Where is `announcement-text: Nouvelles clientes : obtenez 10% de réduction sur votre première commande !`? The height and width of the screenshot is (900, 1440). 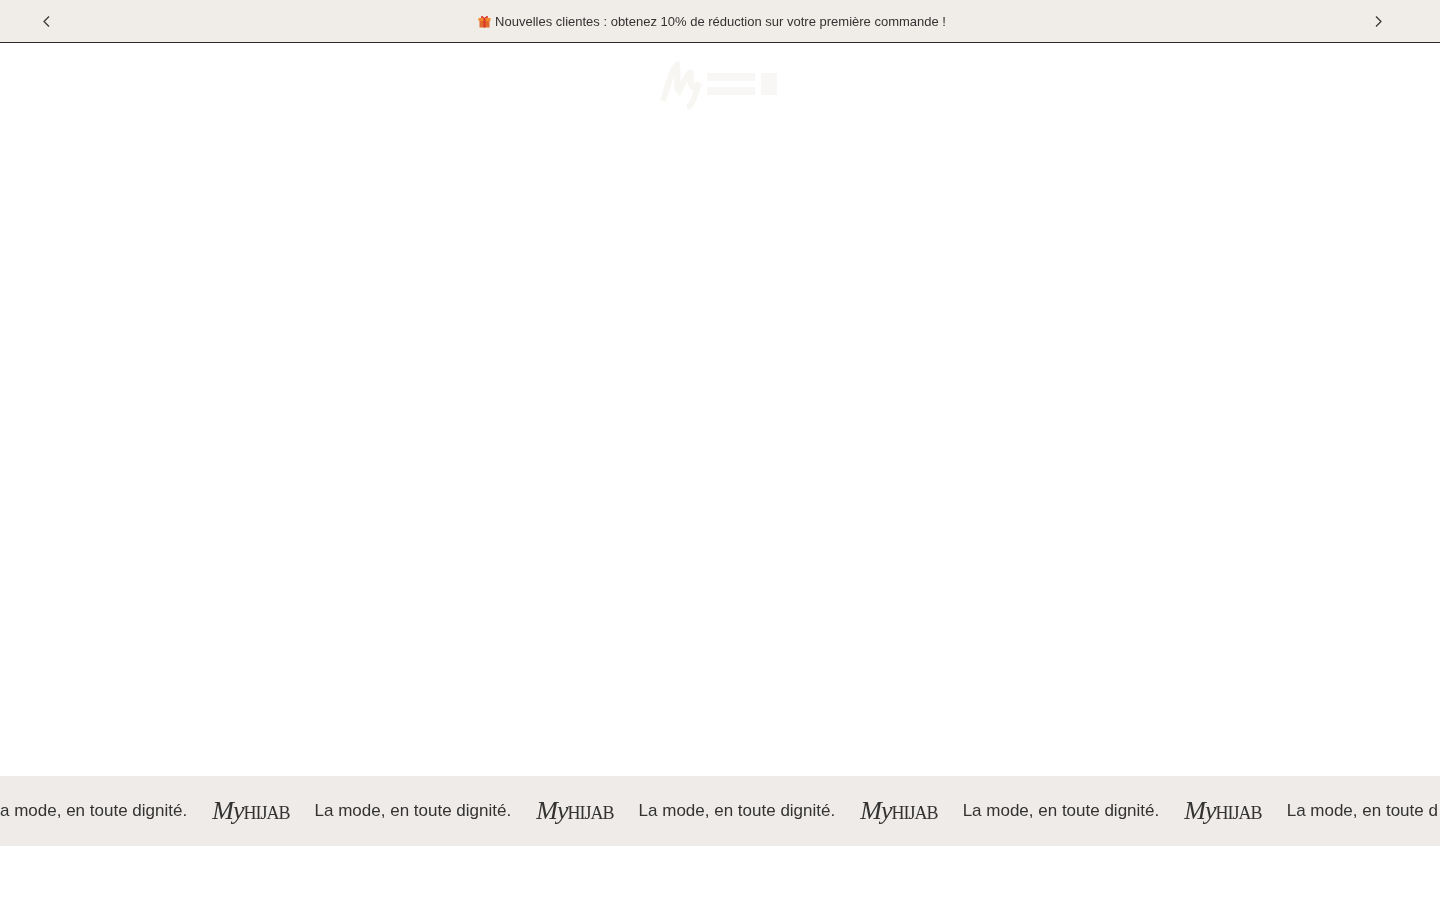 announcement-text: Nouvelles clientes : obtenez 10% de réduction sur votre première commande ! is located at coordinates (720, 21).